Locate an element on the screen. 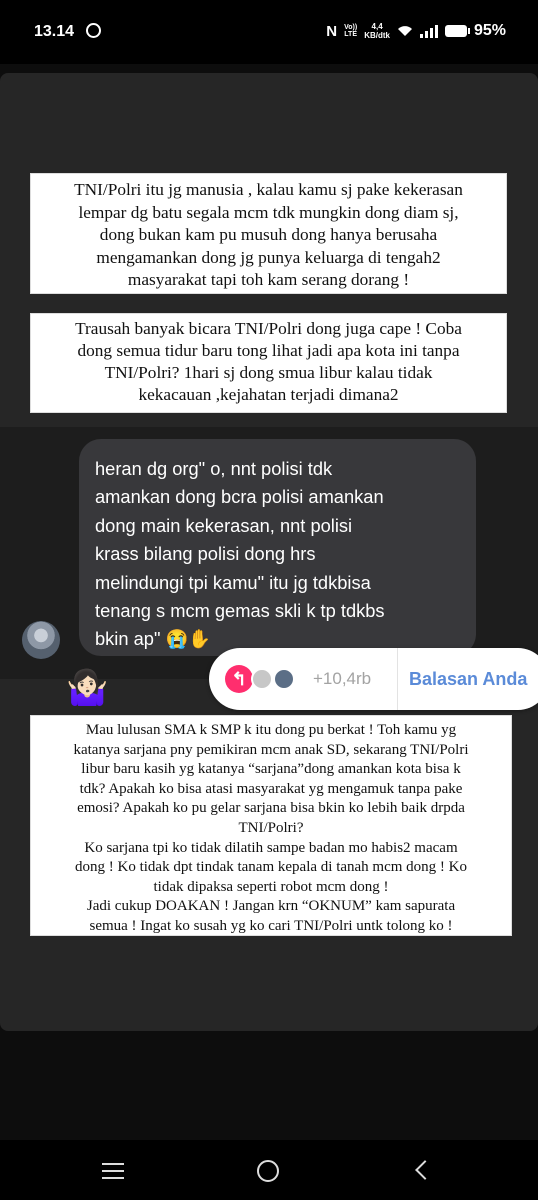  navigation-bar is located at coordinates (269, 1170).